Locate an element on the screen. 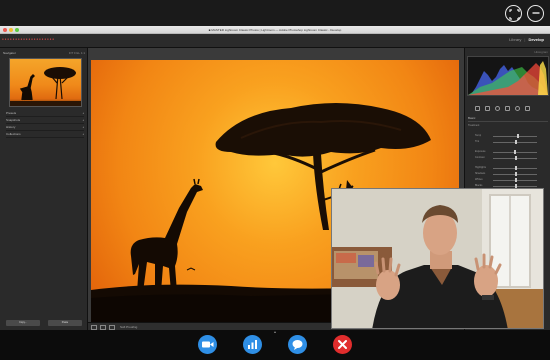 This screenshot has height=360, width=550. red-eye-icon is located at coordinates (497, 108).